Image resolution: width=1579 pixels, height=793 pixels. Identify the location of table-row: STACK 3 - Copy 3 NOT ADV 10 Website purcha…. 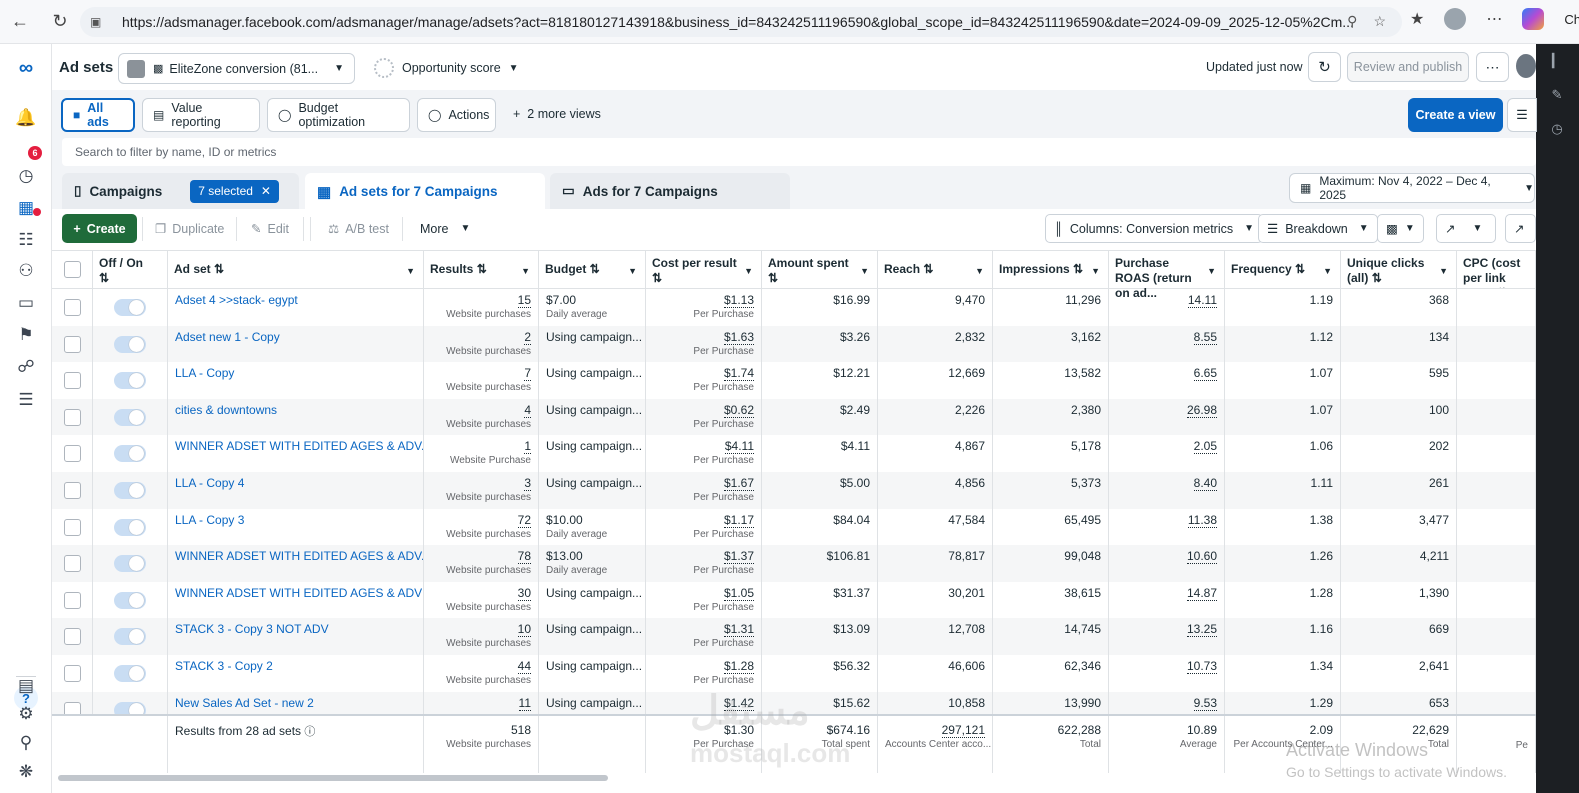
(794, 636).